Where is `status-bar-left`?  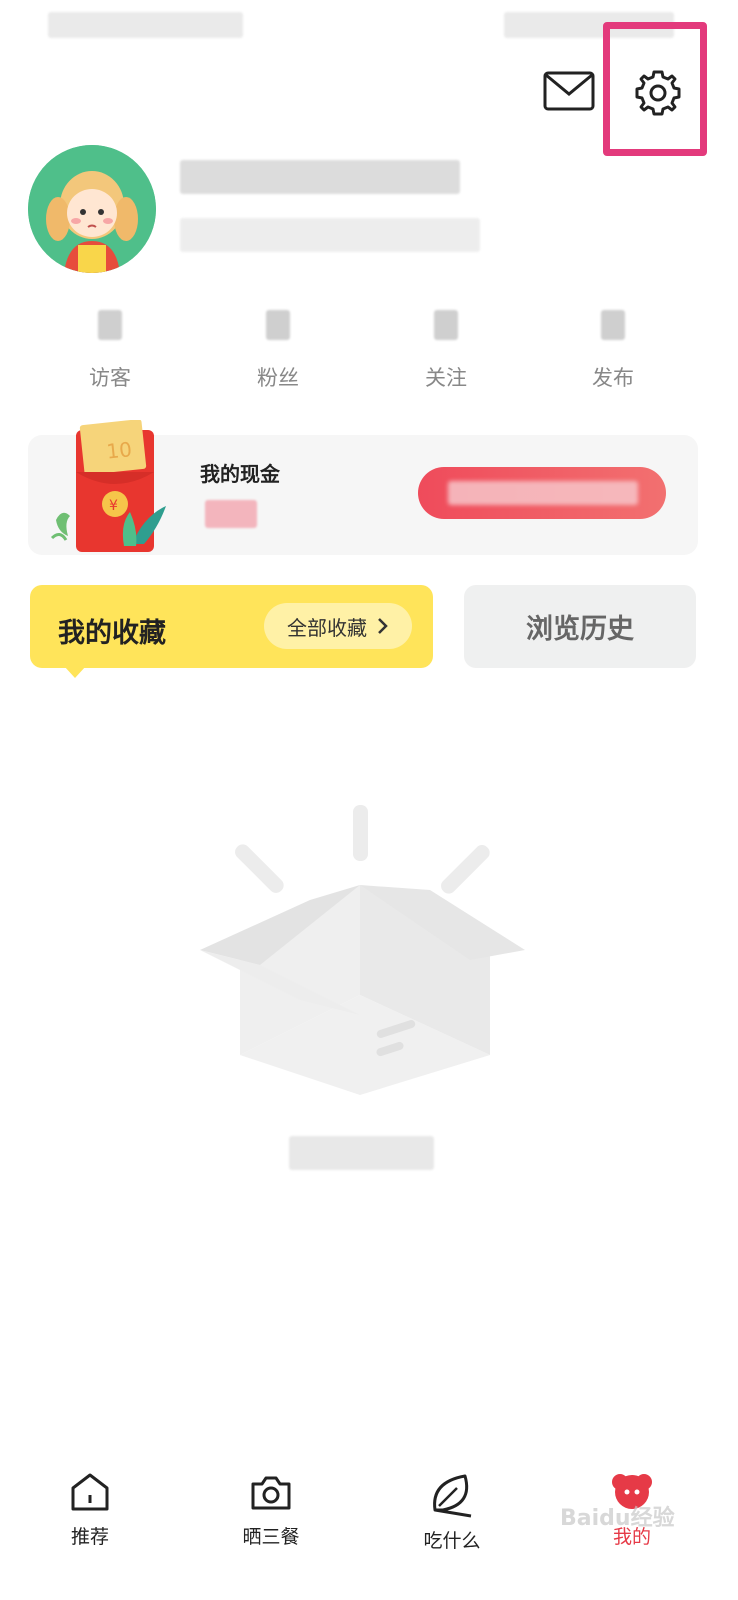
status-bar-left is located at coordinates (145, 25).